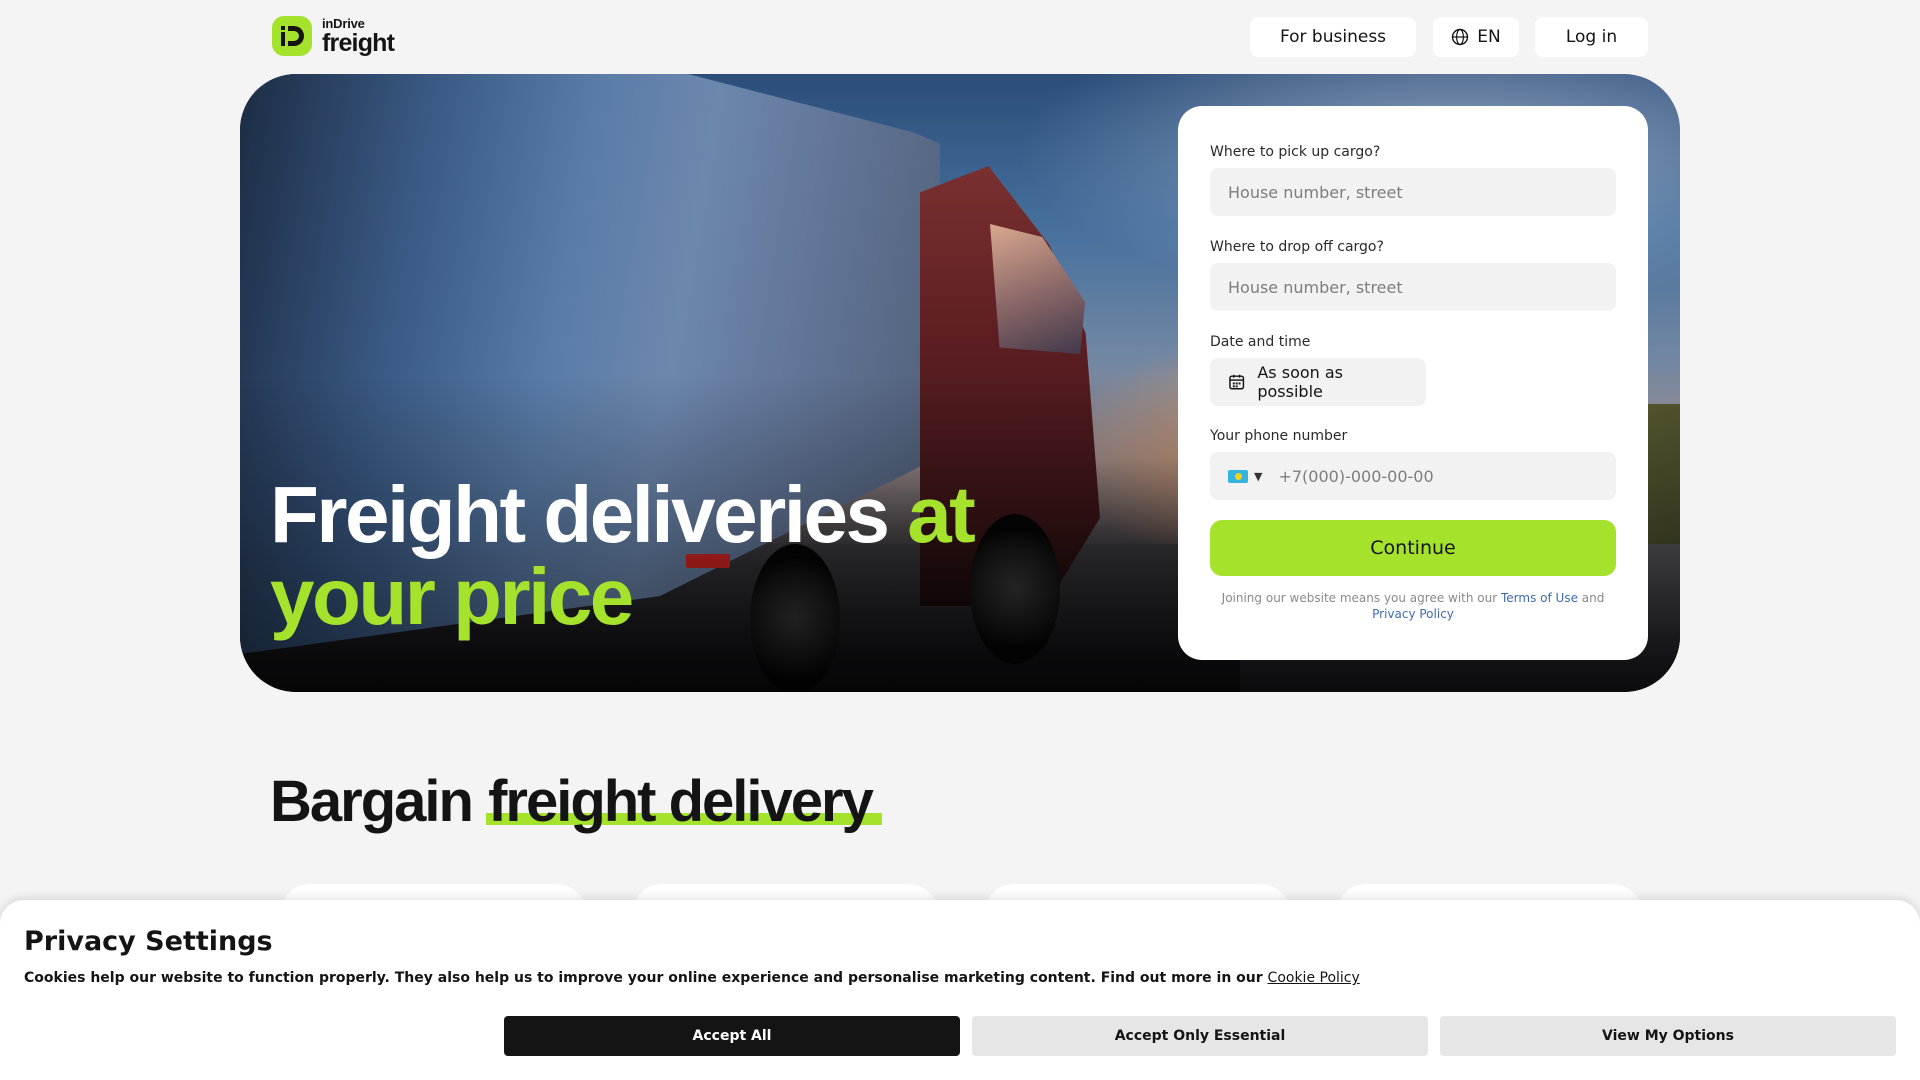  I want to click on language-button: EN, so click(1476, 37).